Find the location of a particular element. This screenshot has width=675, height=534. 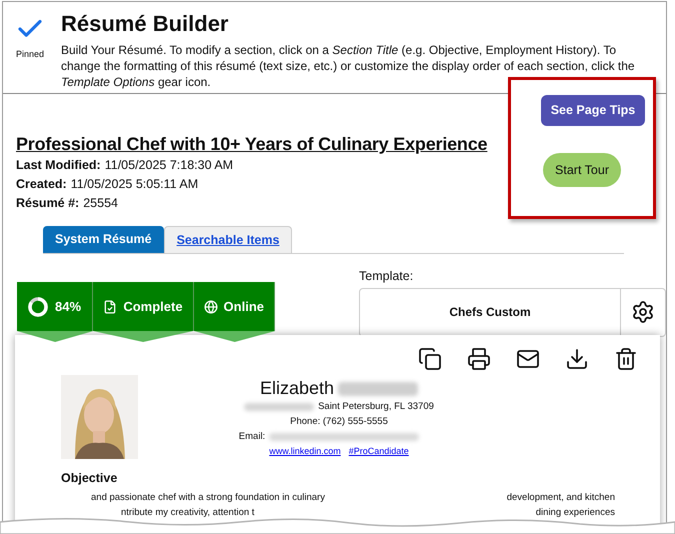

meta-value: 25554 is located at coordinates (100, 203).